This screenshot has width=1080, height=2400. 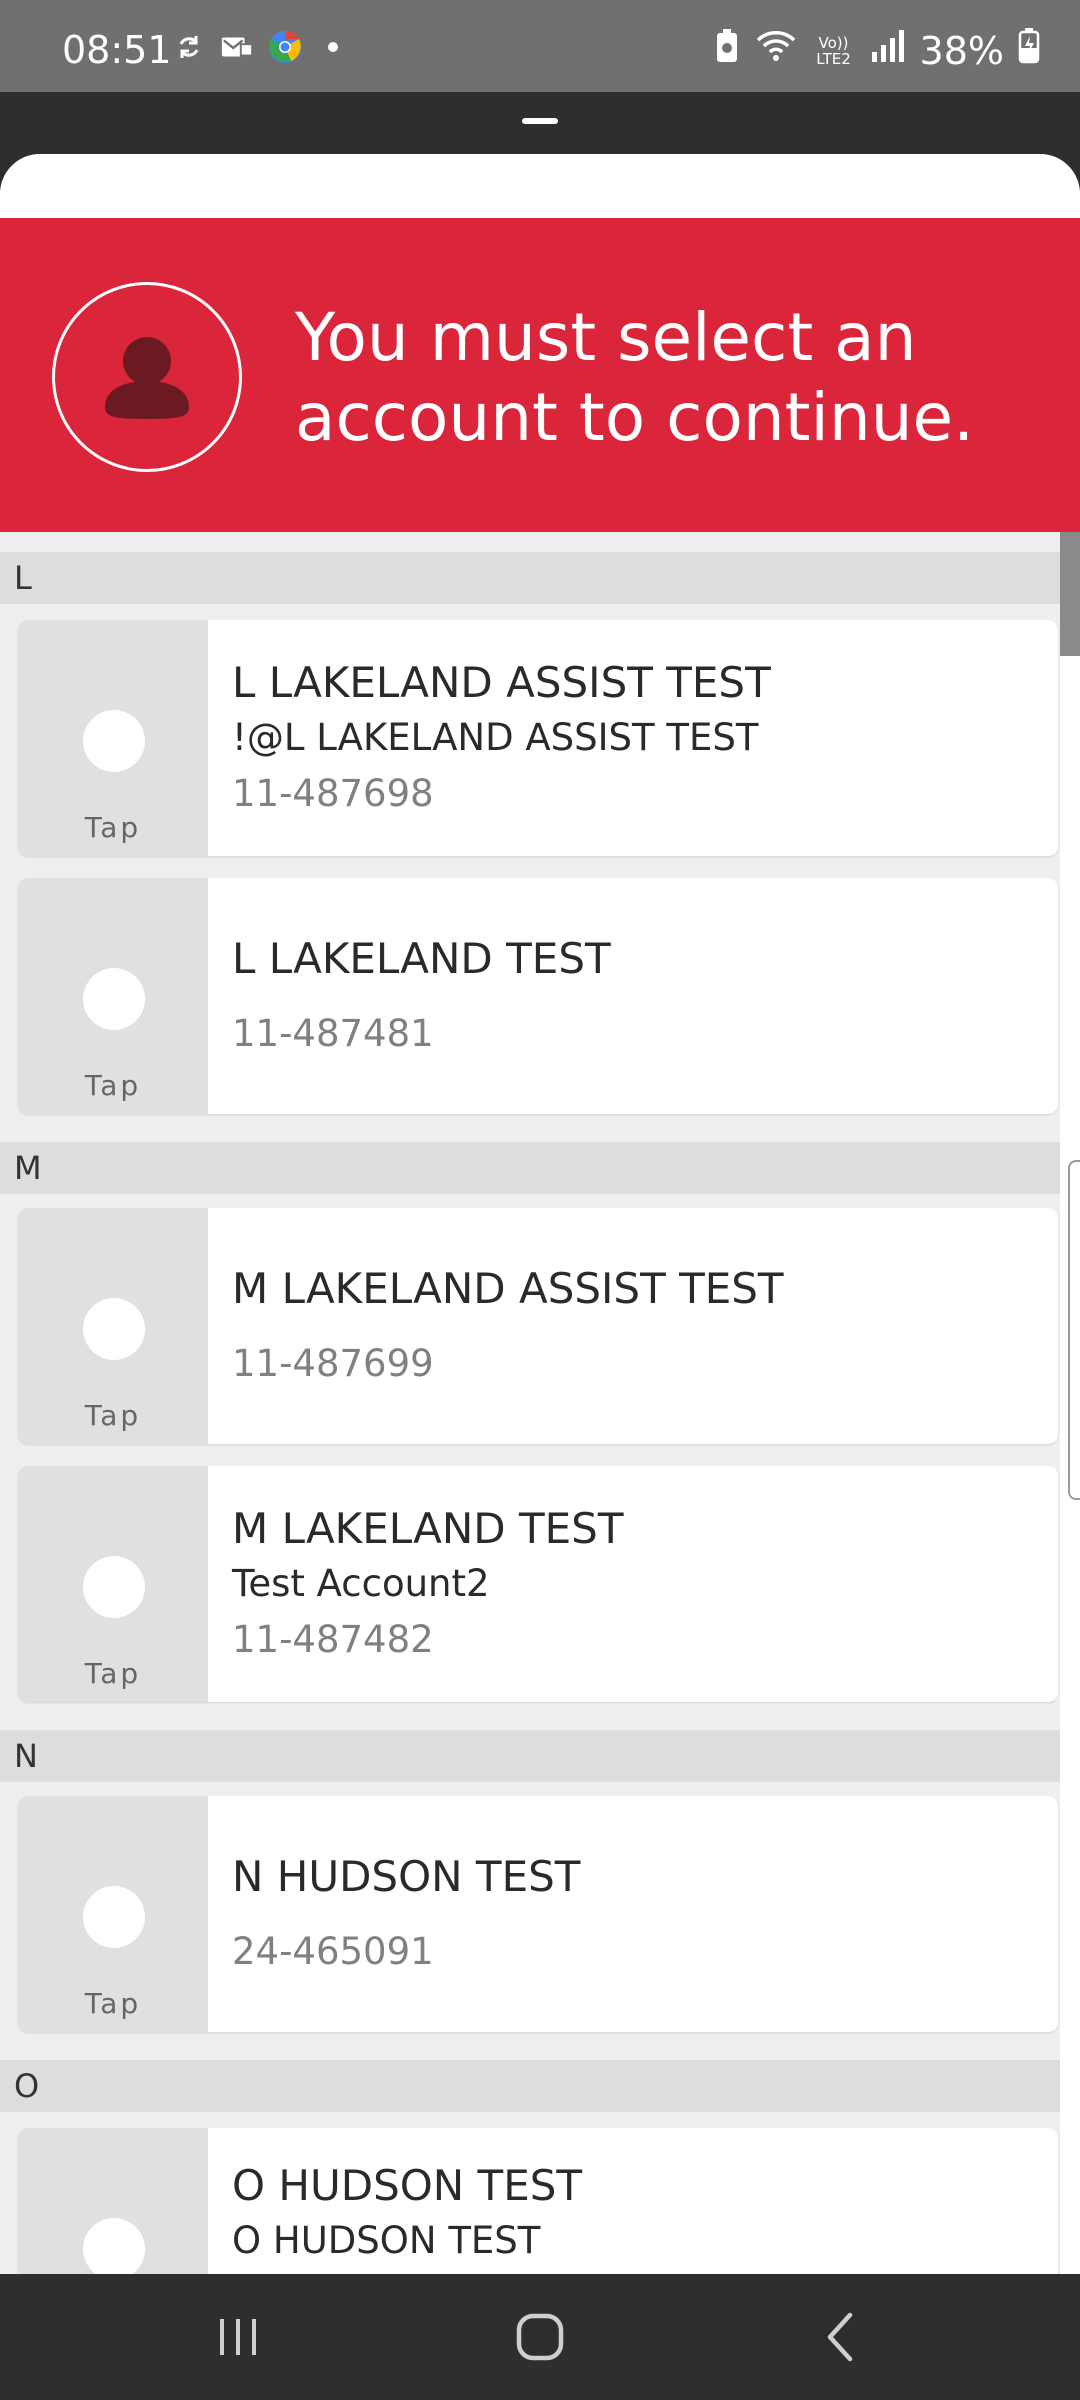 What do you see at coordinates (428, 1528) in the screenshot?
I see `account-name: M LAKELAND TEST` at bounding box center [428, 1528].